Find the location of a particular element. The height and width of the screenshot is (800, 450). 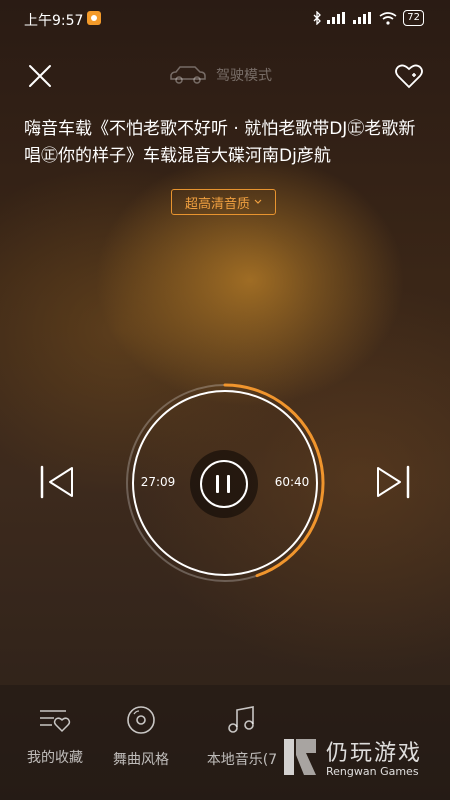

tab-dance-style: 舞曲风格 is located at coordinates (141, 737).